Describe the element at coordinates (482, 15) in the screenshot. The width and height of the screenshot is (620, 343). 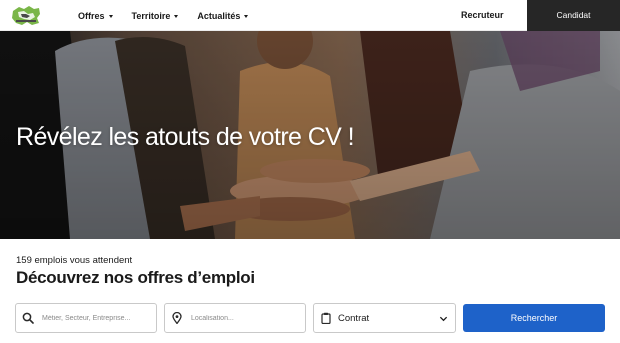
I see `recruteur-link: Recruteur` at that location.